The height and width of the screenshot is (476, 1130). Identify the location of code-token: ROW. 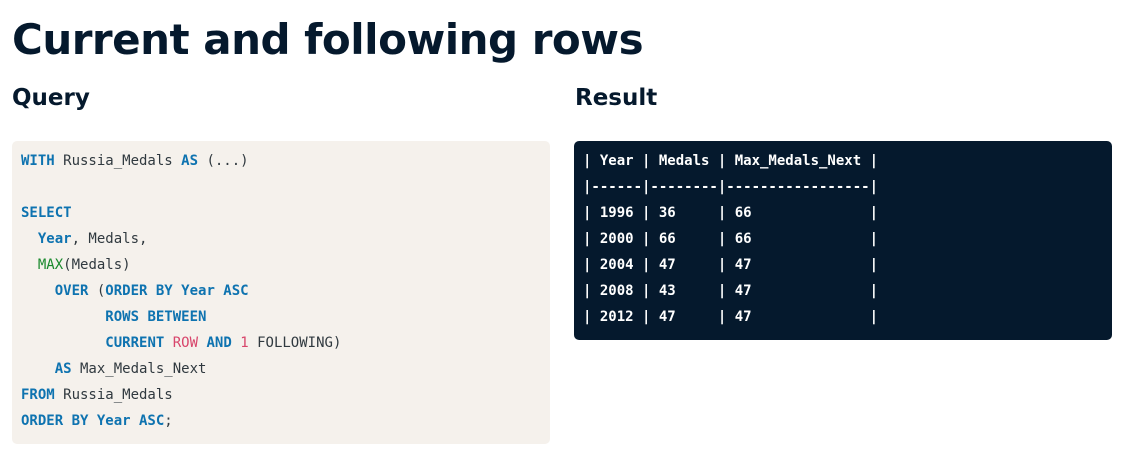
(185, 343).